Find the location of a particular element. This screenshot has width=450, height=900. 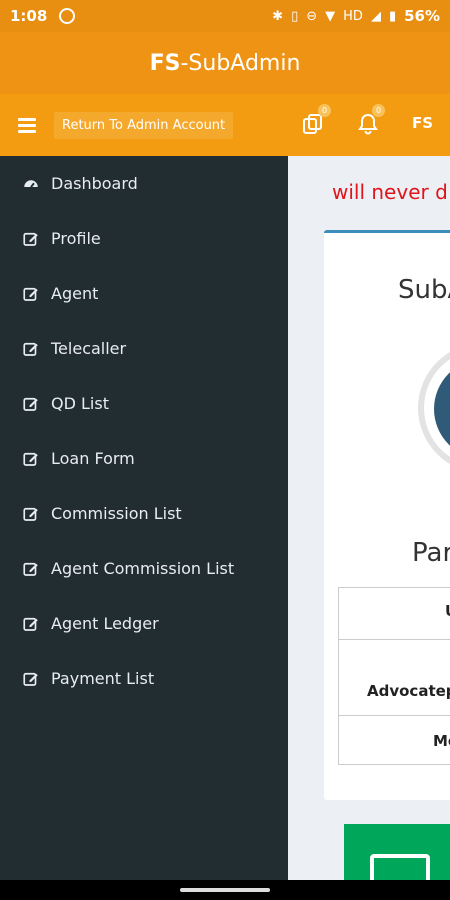

table-row: U is located at coordinates (394, 614).